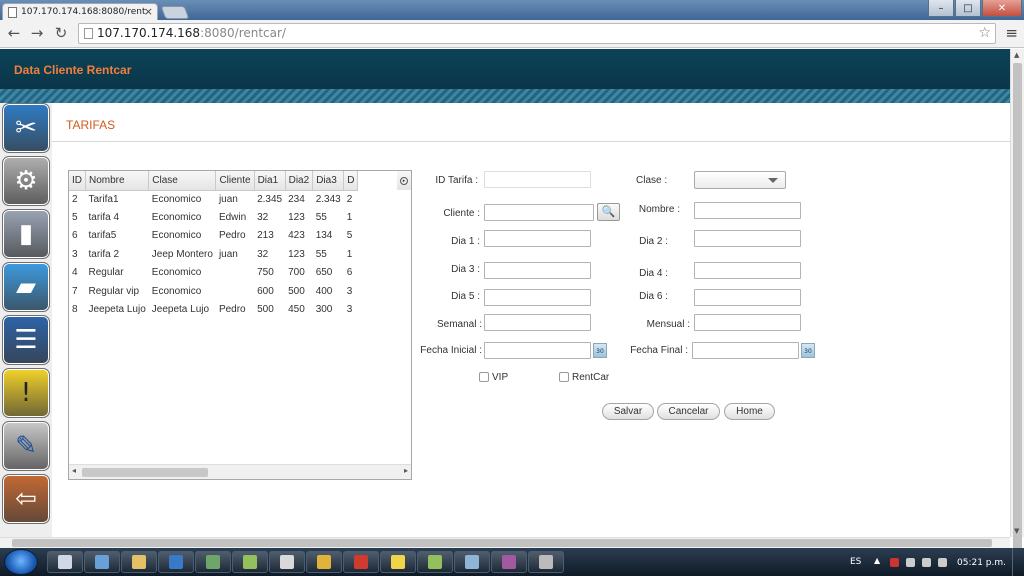 This screenshot has height=576, width=1024. What do you see at coordinates (328, 181) in the screenshot?
I see `column-header: Dia3` at bounding box center [328, 181].